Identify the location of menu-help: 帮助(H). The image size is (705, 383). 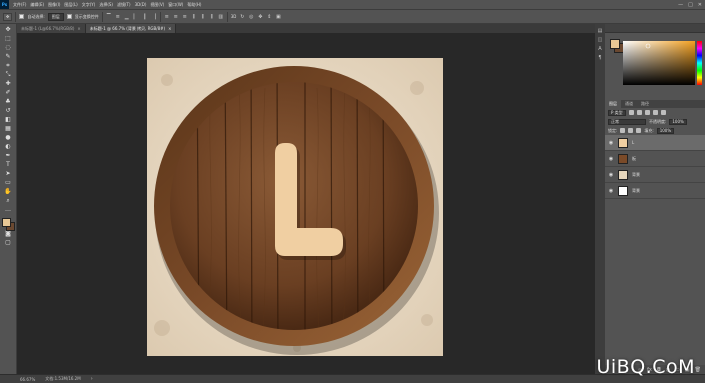
(194, 5).